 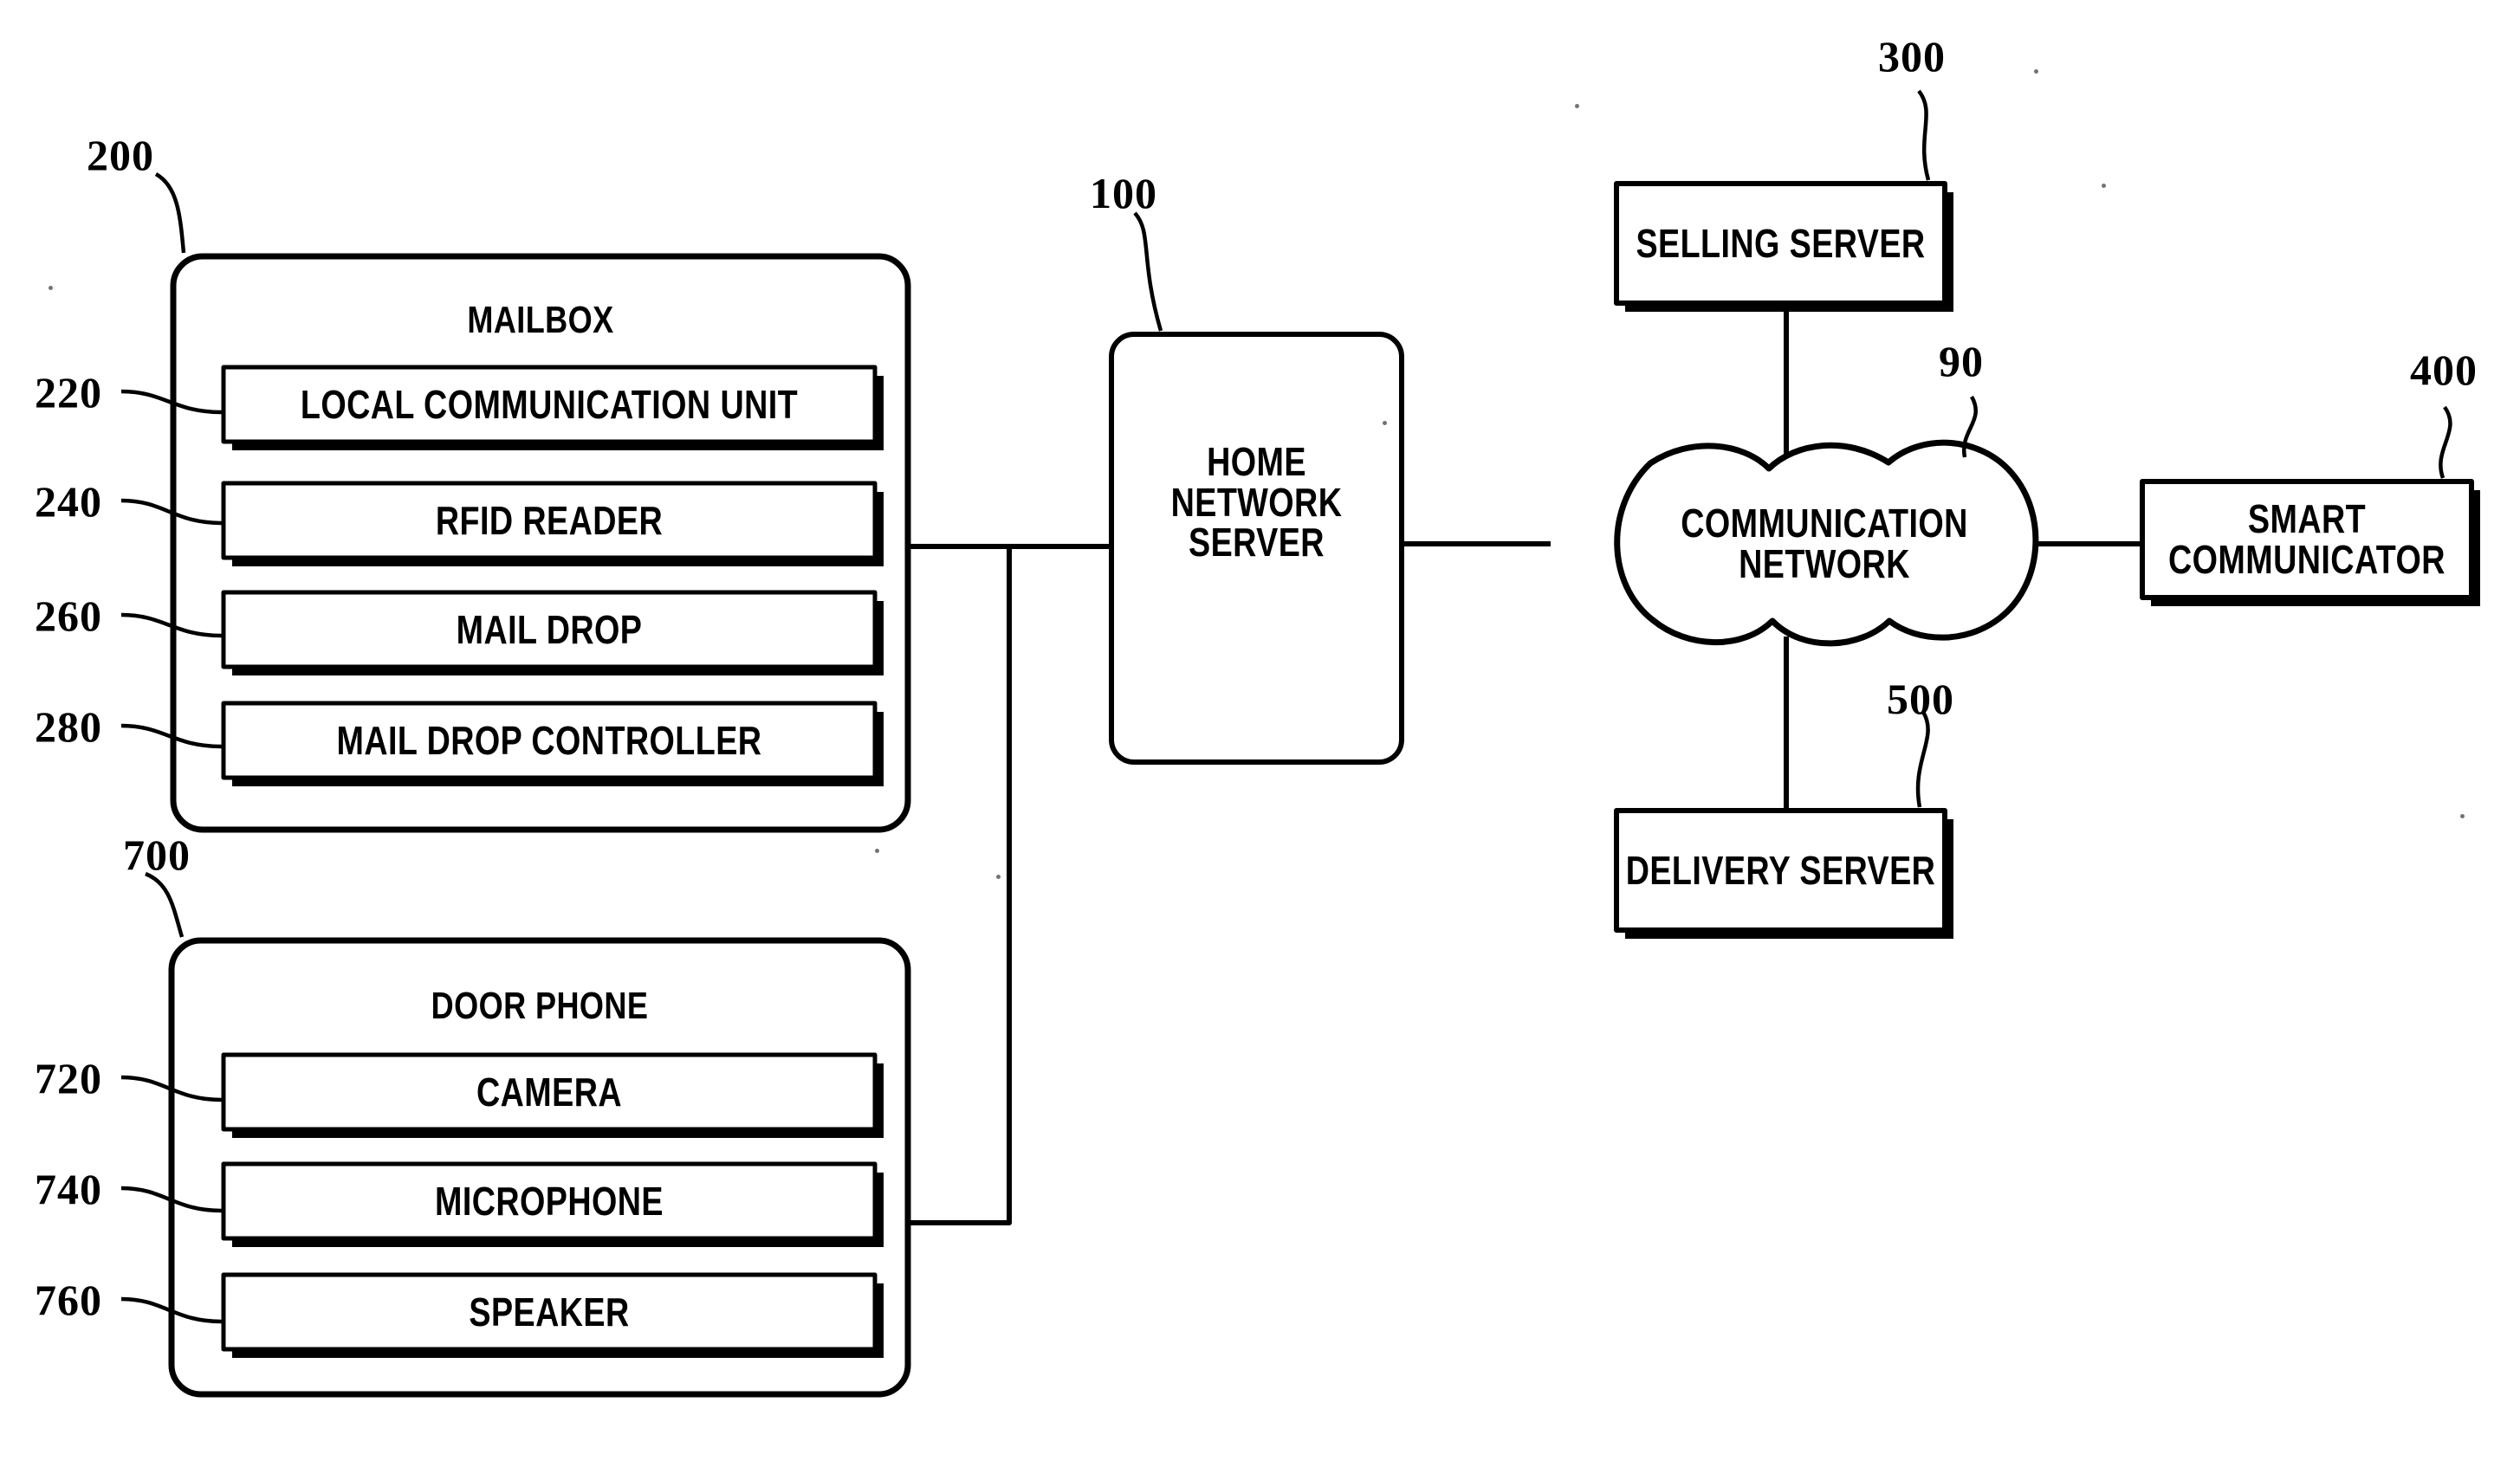 What do you see at coordinates (540, 543) in the screenshot?
I see `group-mailbox` at bounding box center [540, 543].